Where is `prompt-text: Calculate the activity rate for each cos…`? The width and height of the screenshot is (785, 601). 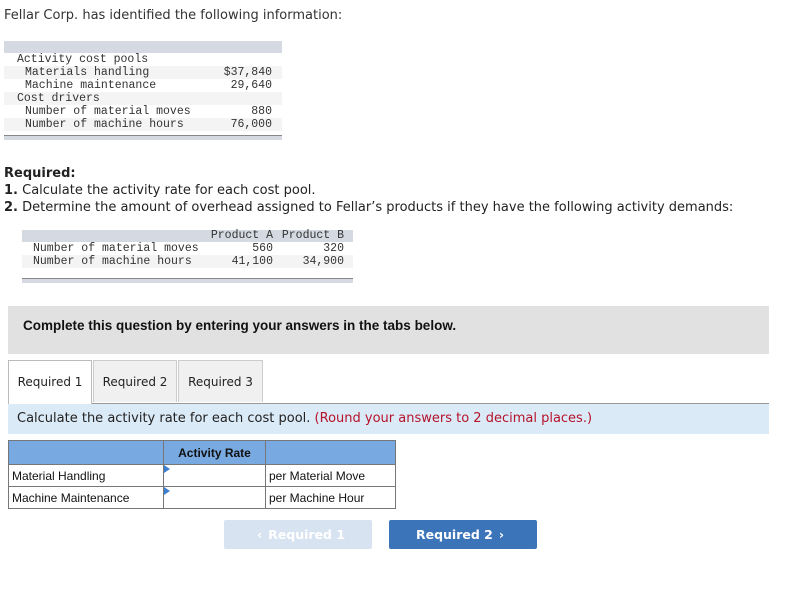 prompt-text: Calculate the activity rate for each cos… is located at coordinates (164, 418).